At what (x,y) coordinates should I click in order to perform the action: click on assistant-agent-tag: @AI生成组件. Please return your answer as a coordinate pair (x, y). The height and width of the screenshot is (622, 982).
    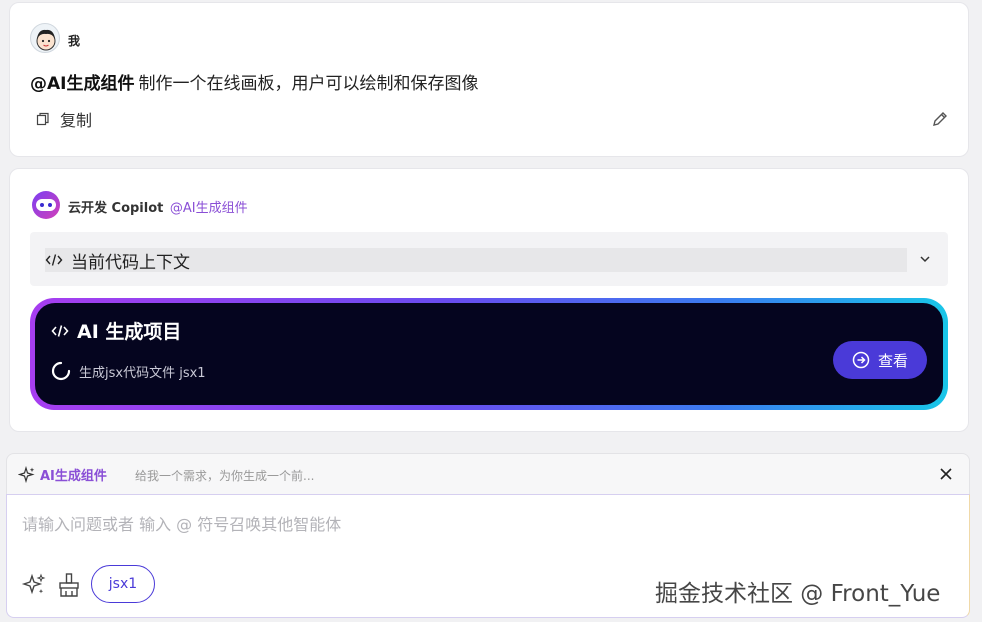
    Looking at the image, I should click on (208, 208).